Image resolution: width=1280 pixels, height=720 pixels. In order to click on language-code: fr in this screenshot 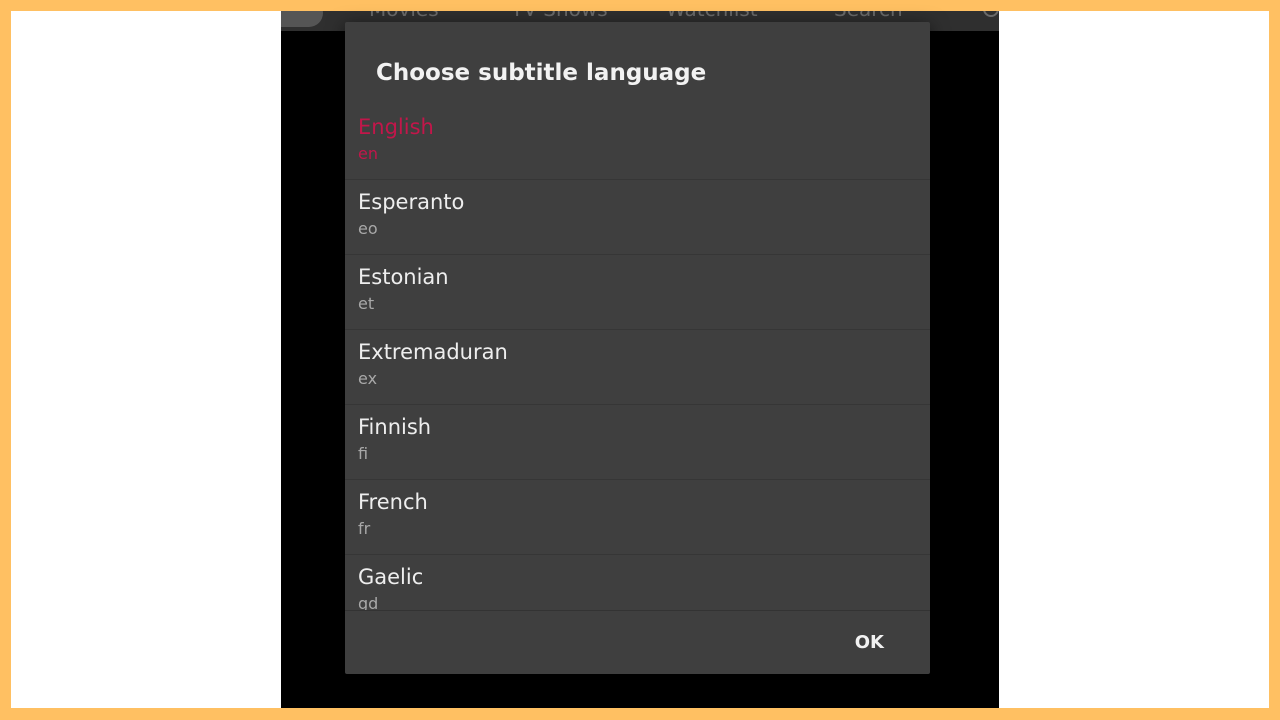, I will do `click(364, 528)`.